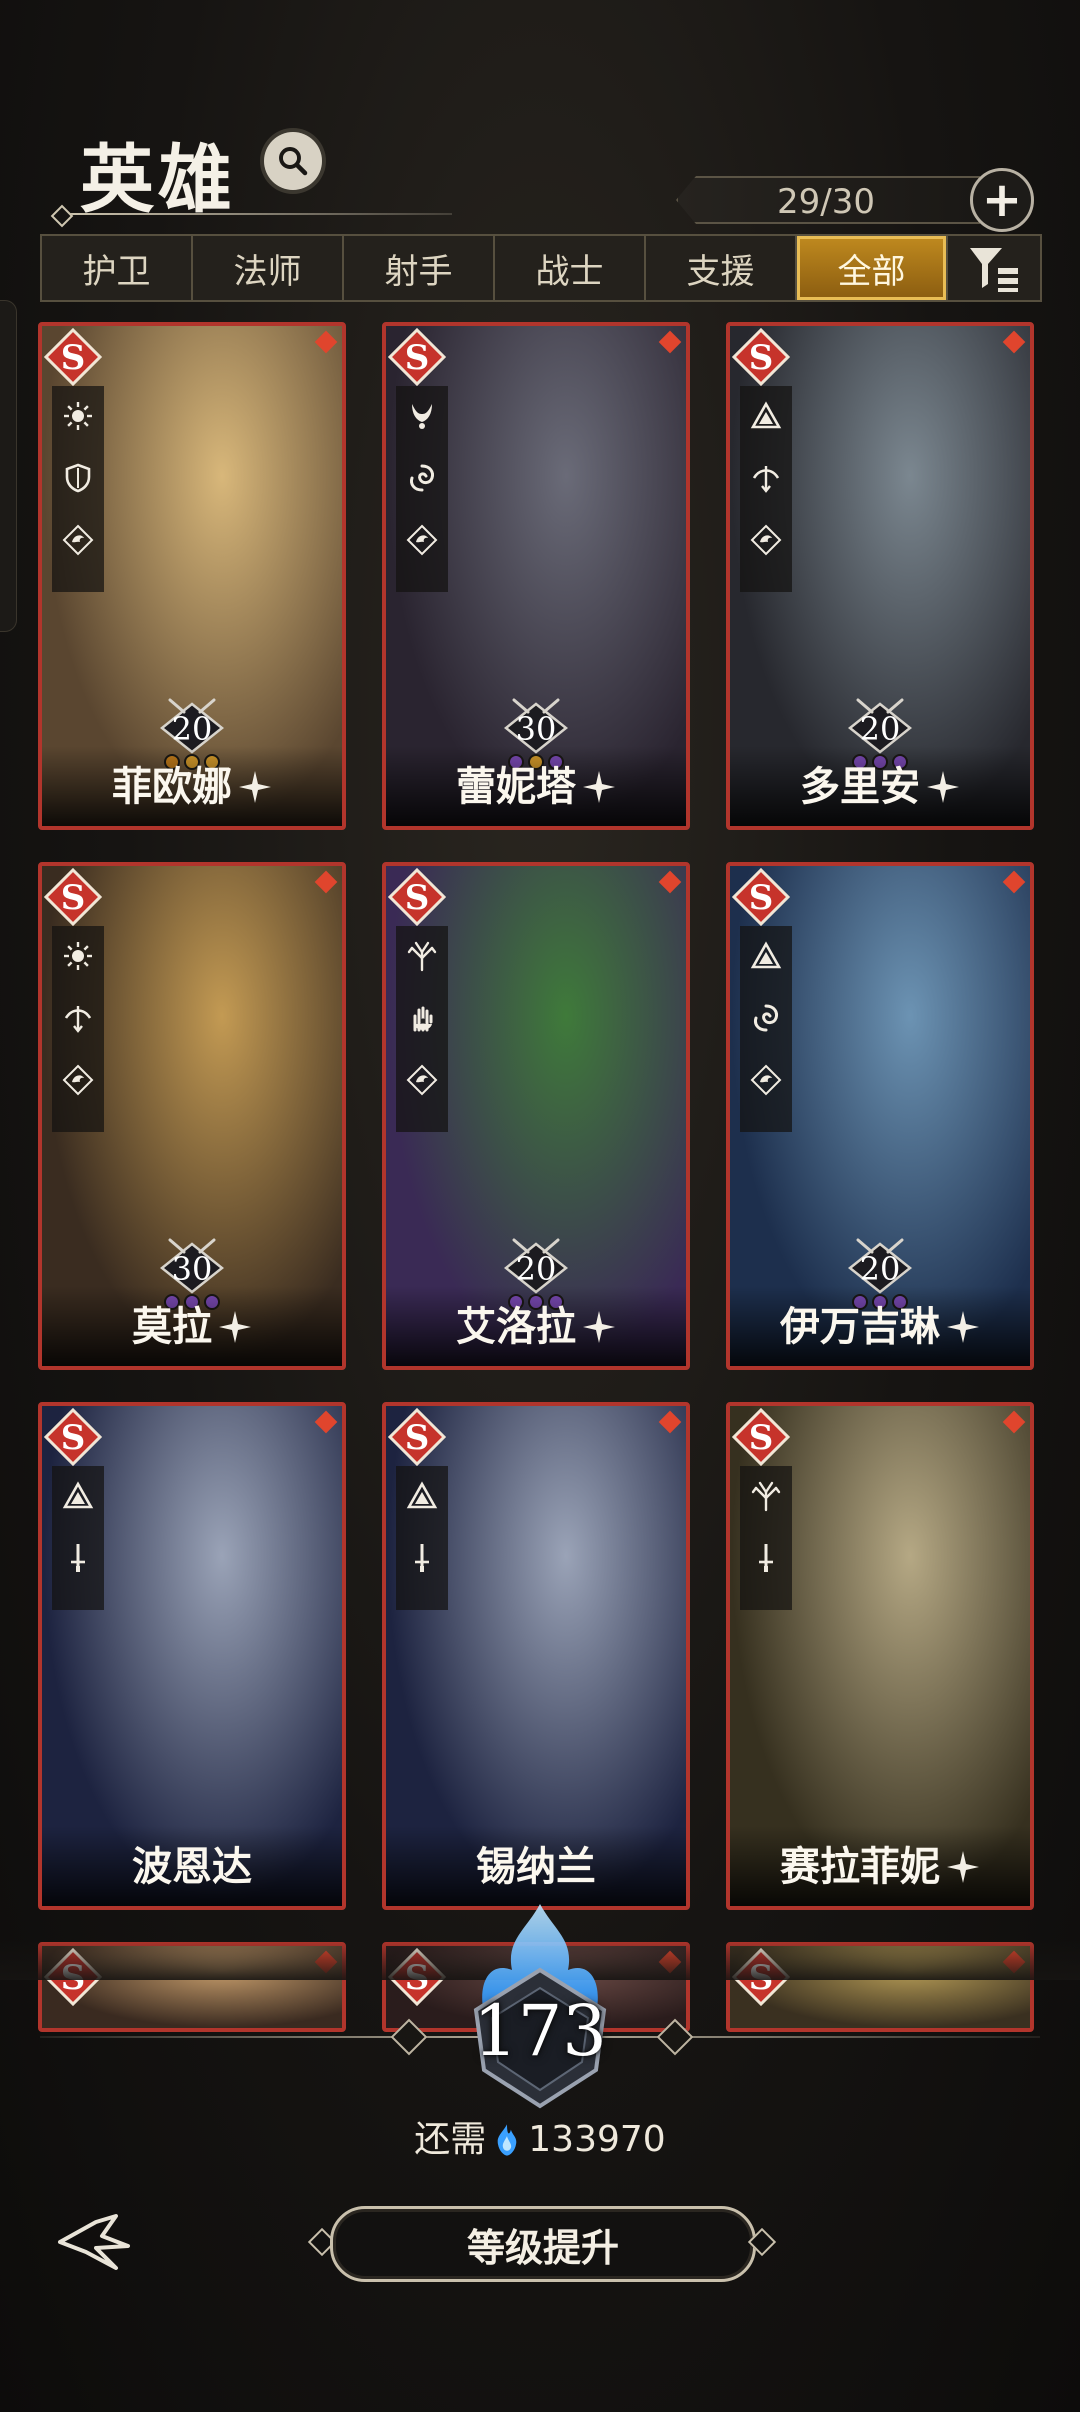  Describe the element at coordinates (419, 268) in the screenshot. I see `tab-archer: 射手` at that location.